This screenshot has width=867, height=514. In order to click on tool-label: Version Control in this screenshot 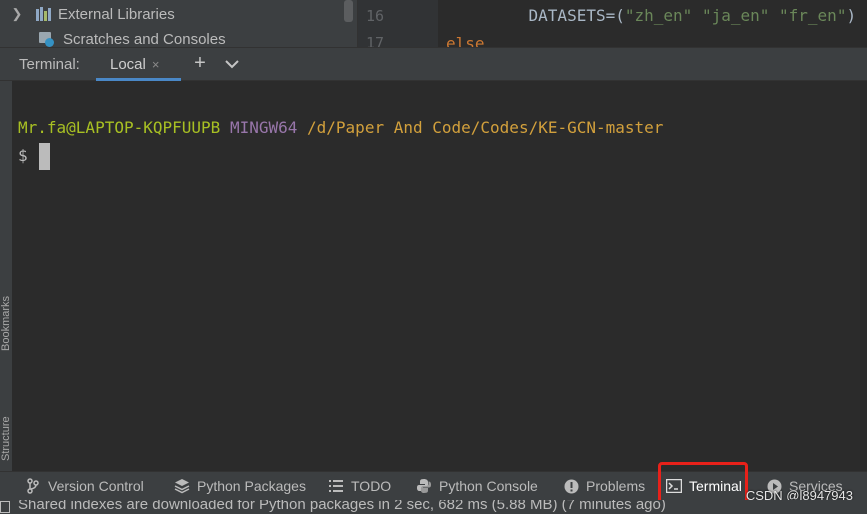, I will do `click(96, 486)`.